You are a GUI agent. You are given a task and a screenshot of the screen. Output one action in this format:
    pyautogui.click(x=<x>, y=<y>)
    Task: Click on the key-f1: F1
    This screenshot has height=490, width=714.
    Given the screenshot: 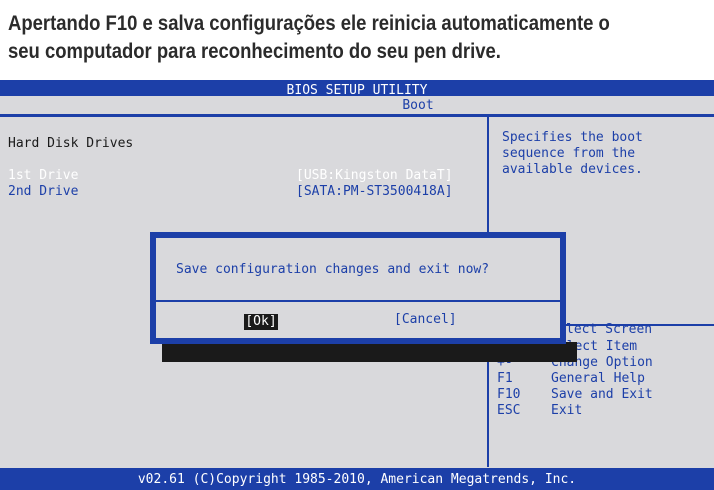 What is the action you would take?
    pyautogui.click(x=505, y=378)
    